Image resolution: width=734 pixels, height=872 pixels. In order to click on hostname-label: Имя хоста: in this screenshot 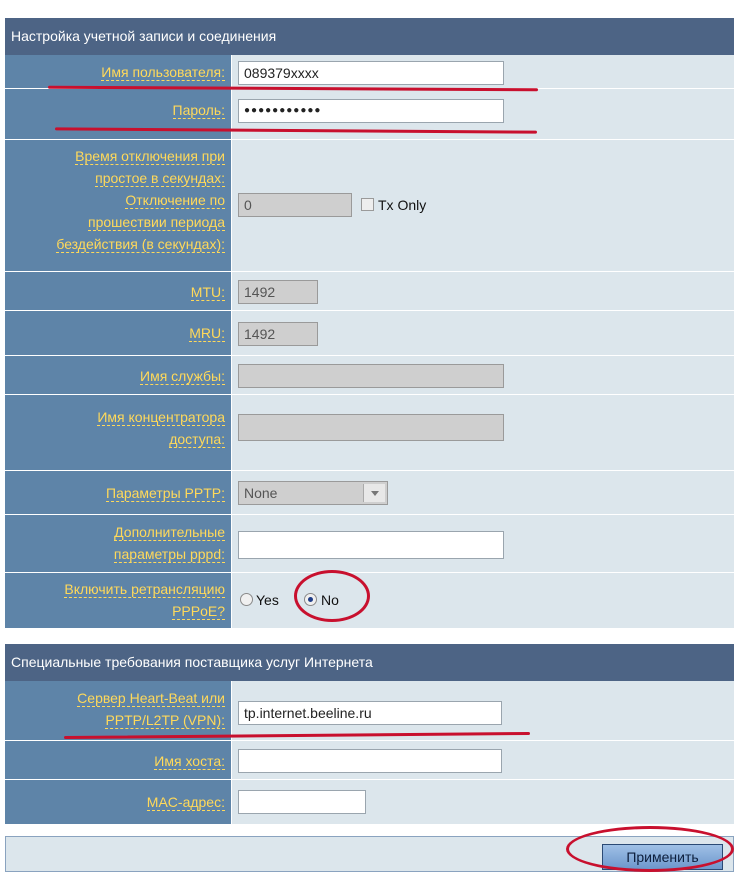, I will do `click(189, 761)`.